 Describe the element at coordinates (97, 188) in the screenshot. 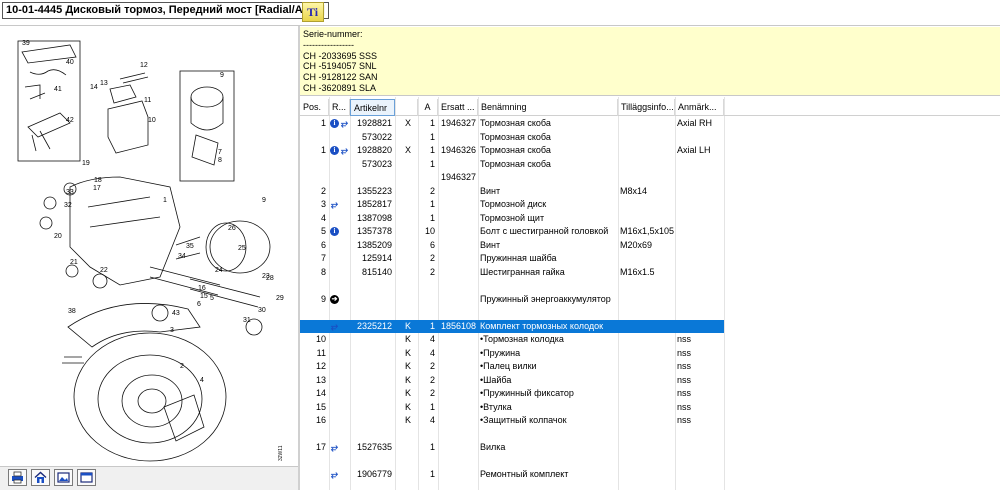

I see `callout-17: 17` at that location.